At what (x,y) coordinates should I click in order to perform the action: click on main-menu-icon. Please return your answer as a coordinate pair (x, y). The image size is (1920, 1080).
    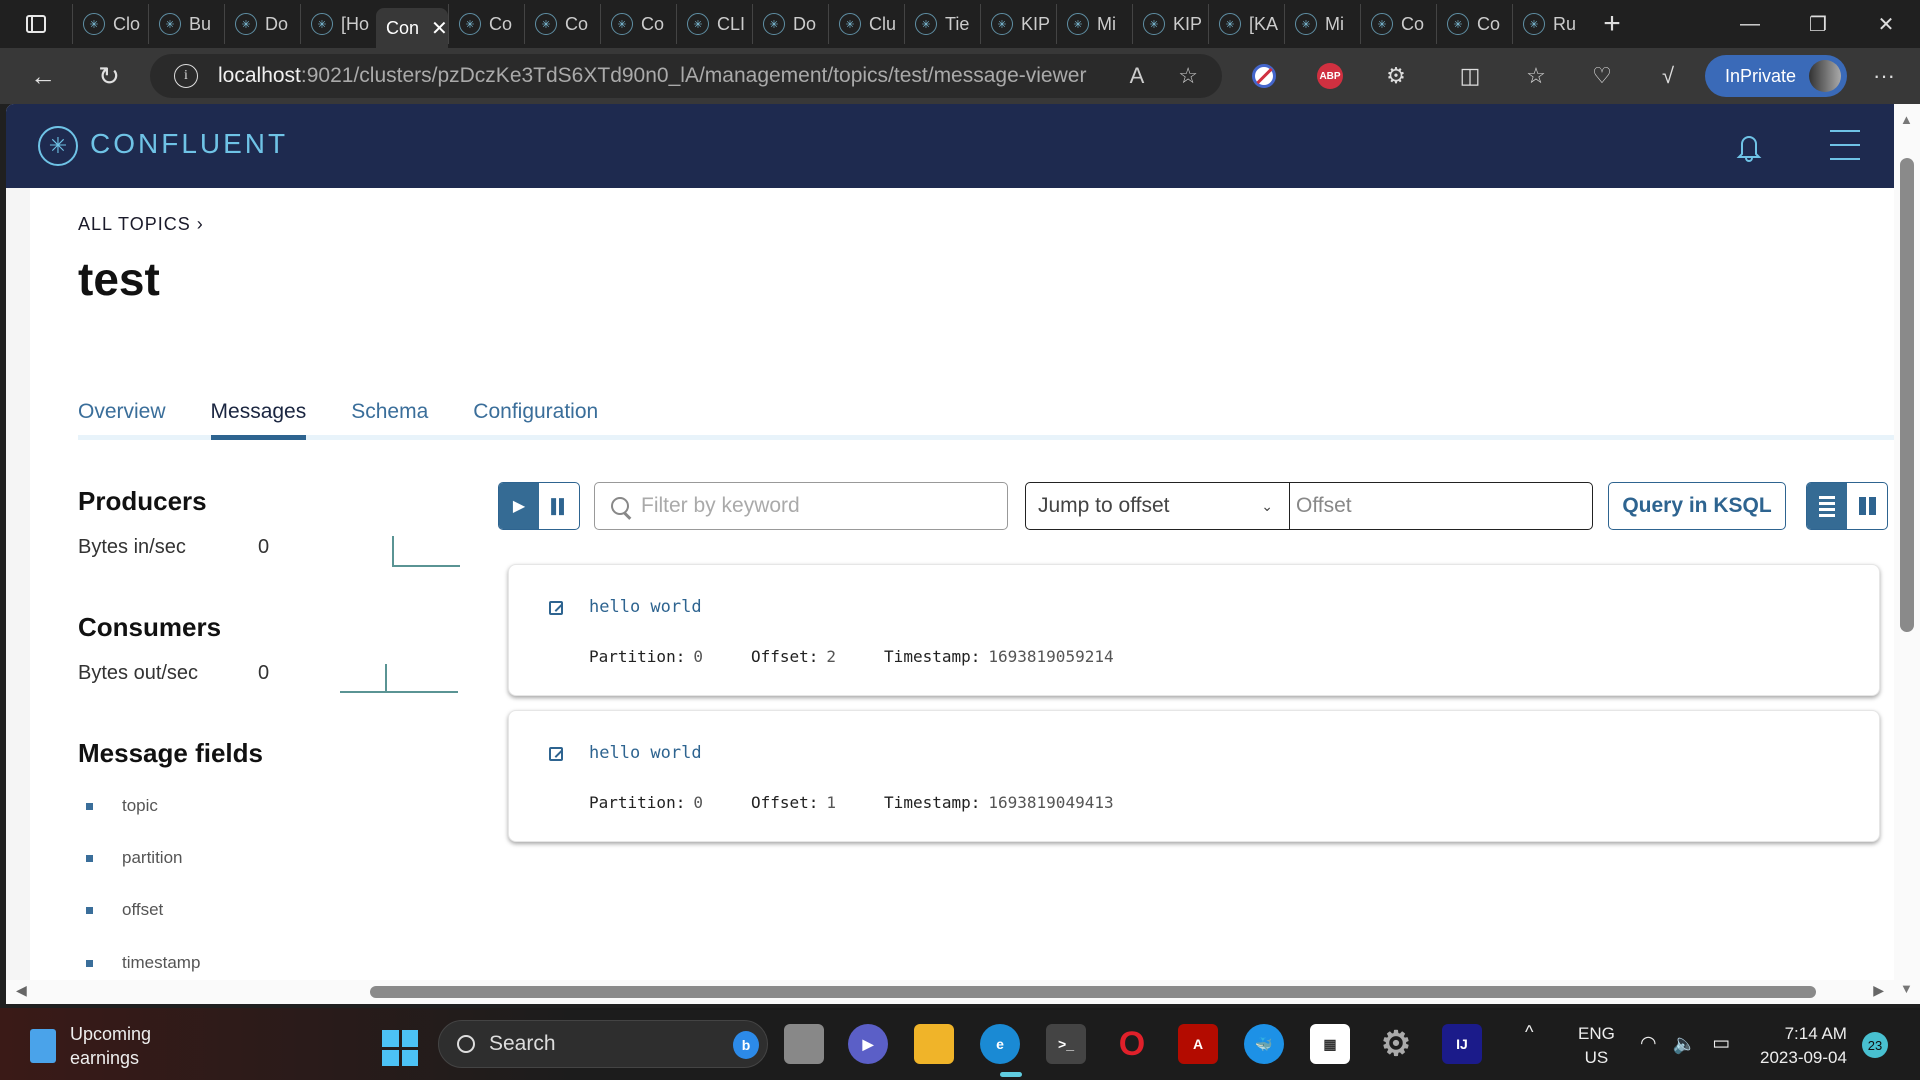
    Looking at the image, I should click on (1845, 145).